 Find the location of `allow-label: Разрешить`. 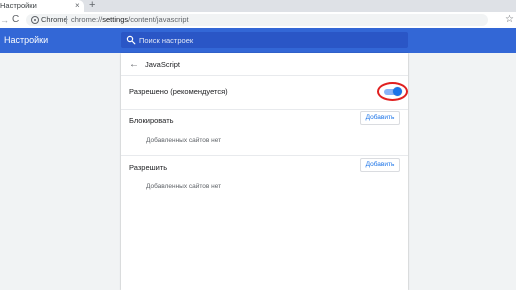

allow-label: Разрешить is located at coordinates (148, 167).